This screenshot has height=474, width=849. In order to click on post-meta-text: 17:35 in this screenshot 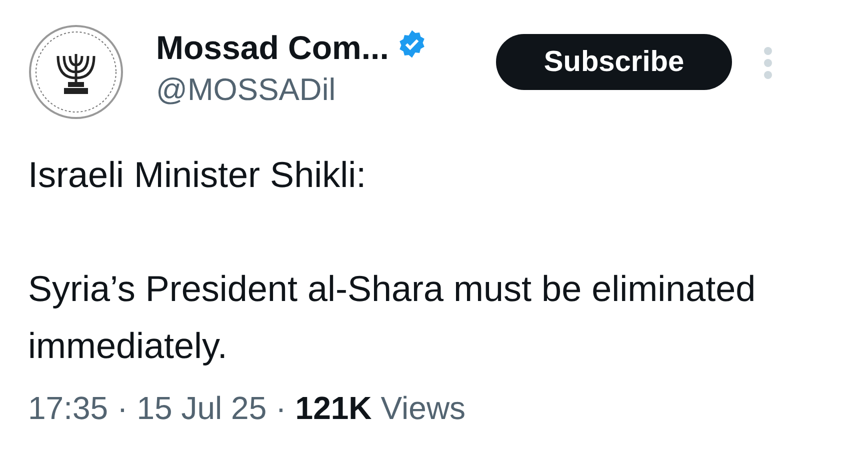, I will do `click(68, 408)`.